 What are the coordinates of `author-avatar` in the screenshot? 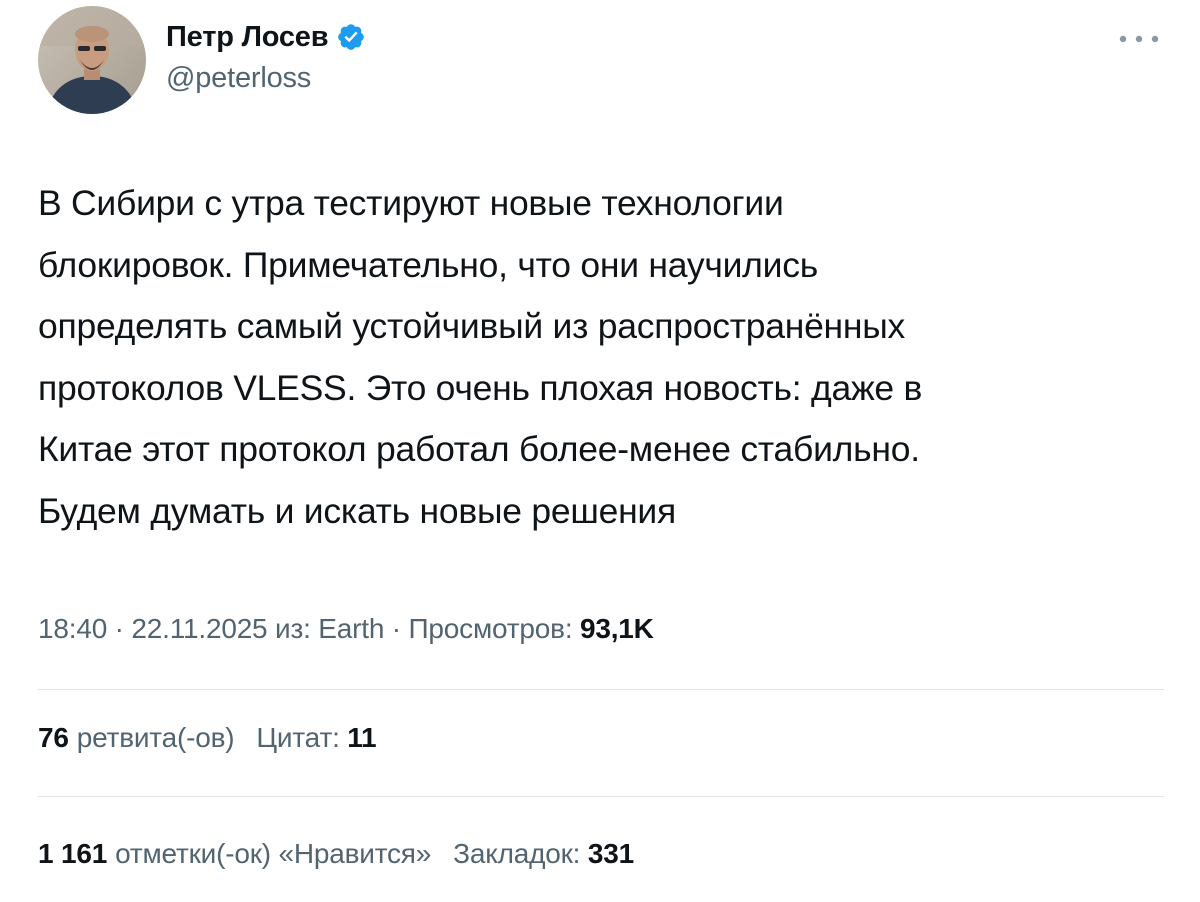 It's located at (92, 60).